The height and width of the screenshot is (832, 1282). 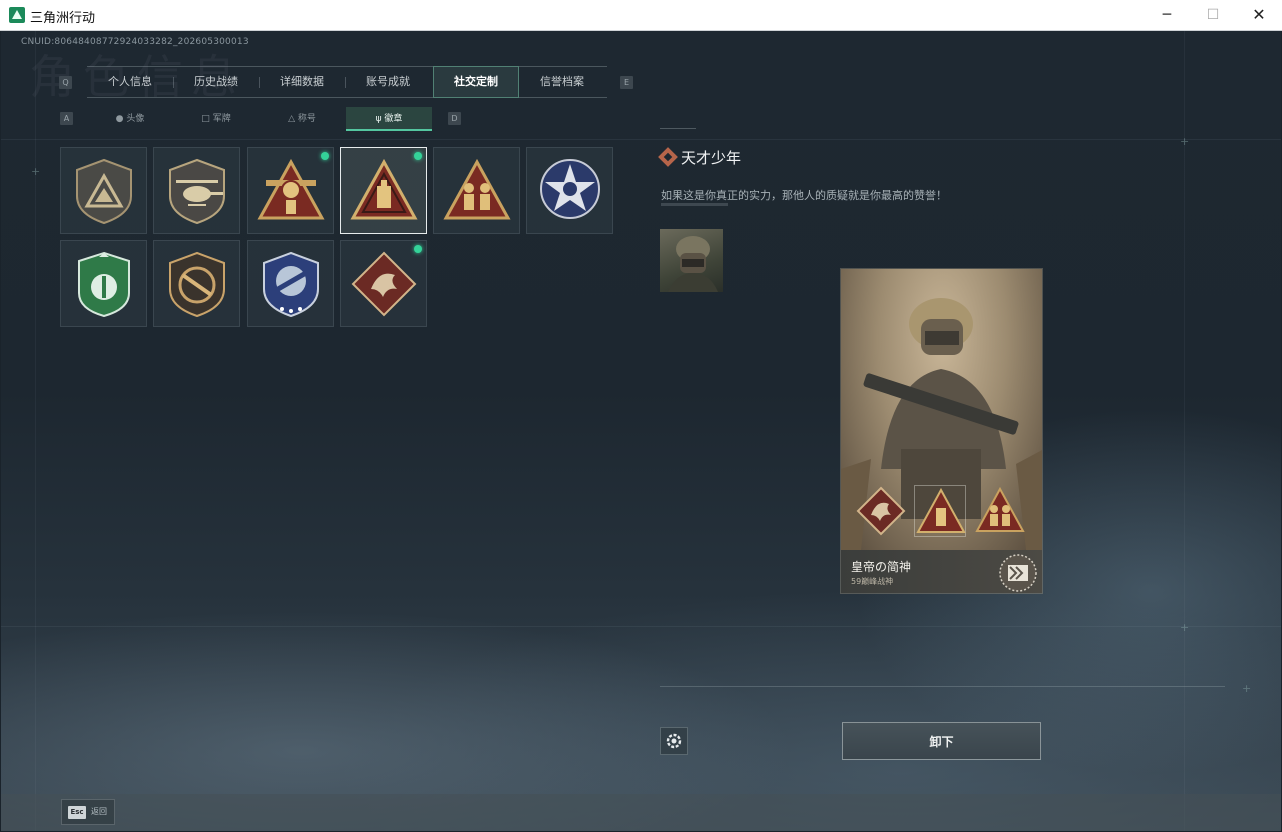 What do you see at coordinates (668, 157) in the screenshot?
I see `title-diamond-icon` at bounding box center [668, 157].